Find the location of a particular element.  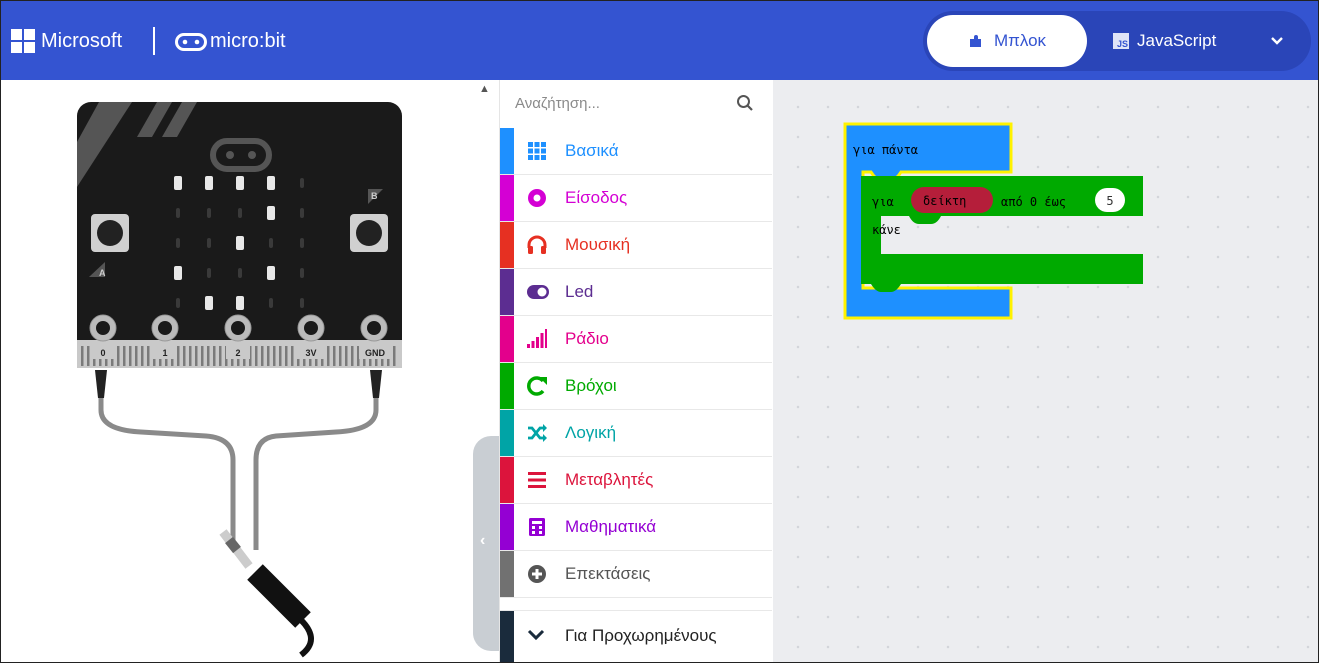

microsoft-logo-icon is located at coordinates (23, 41).